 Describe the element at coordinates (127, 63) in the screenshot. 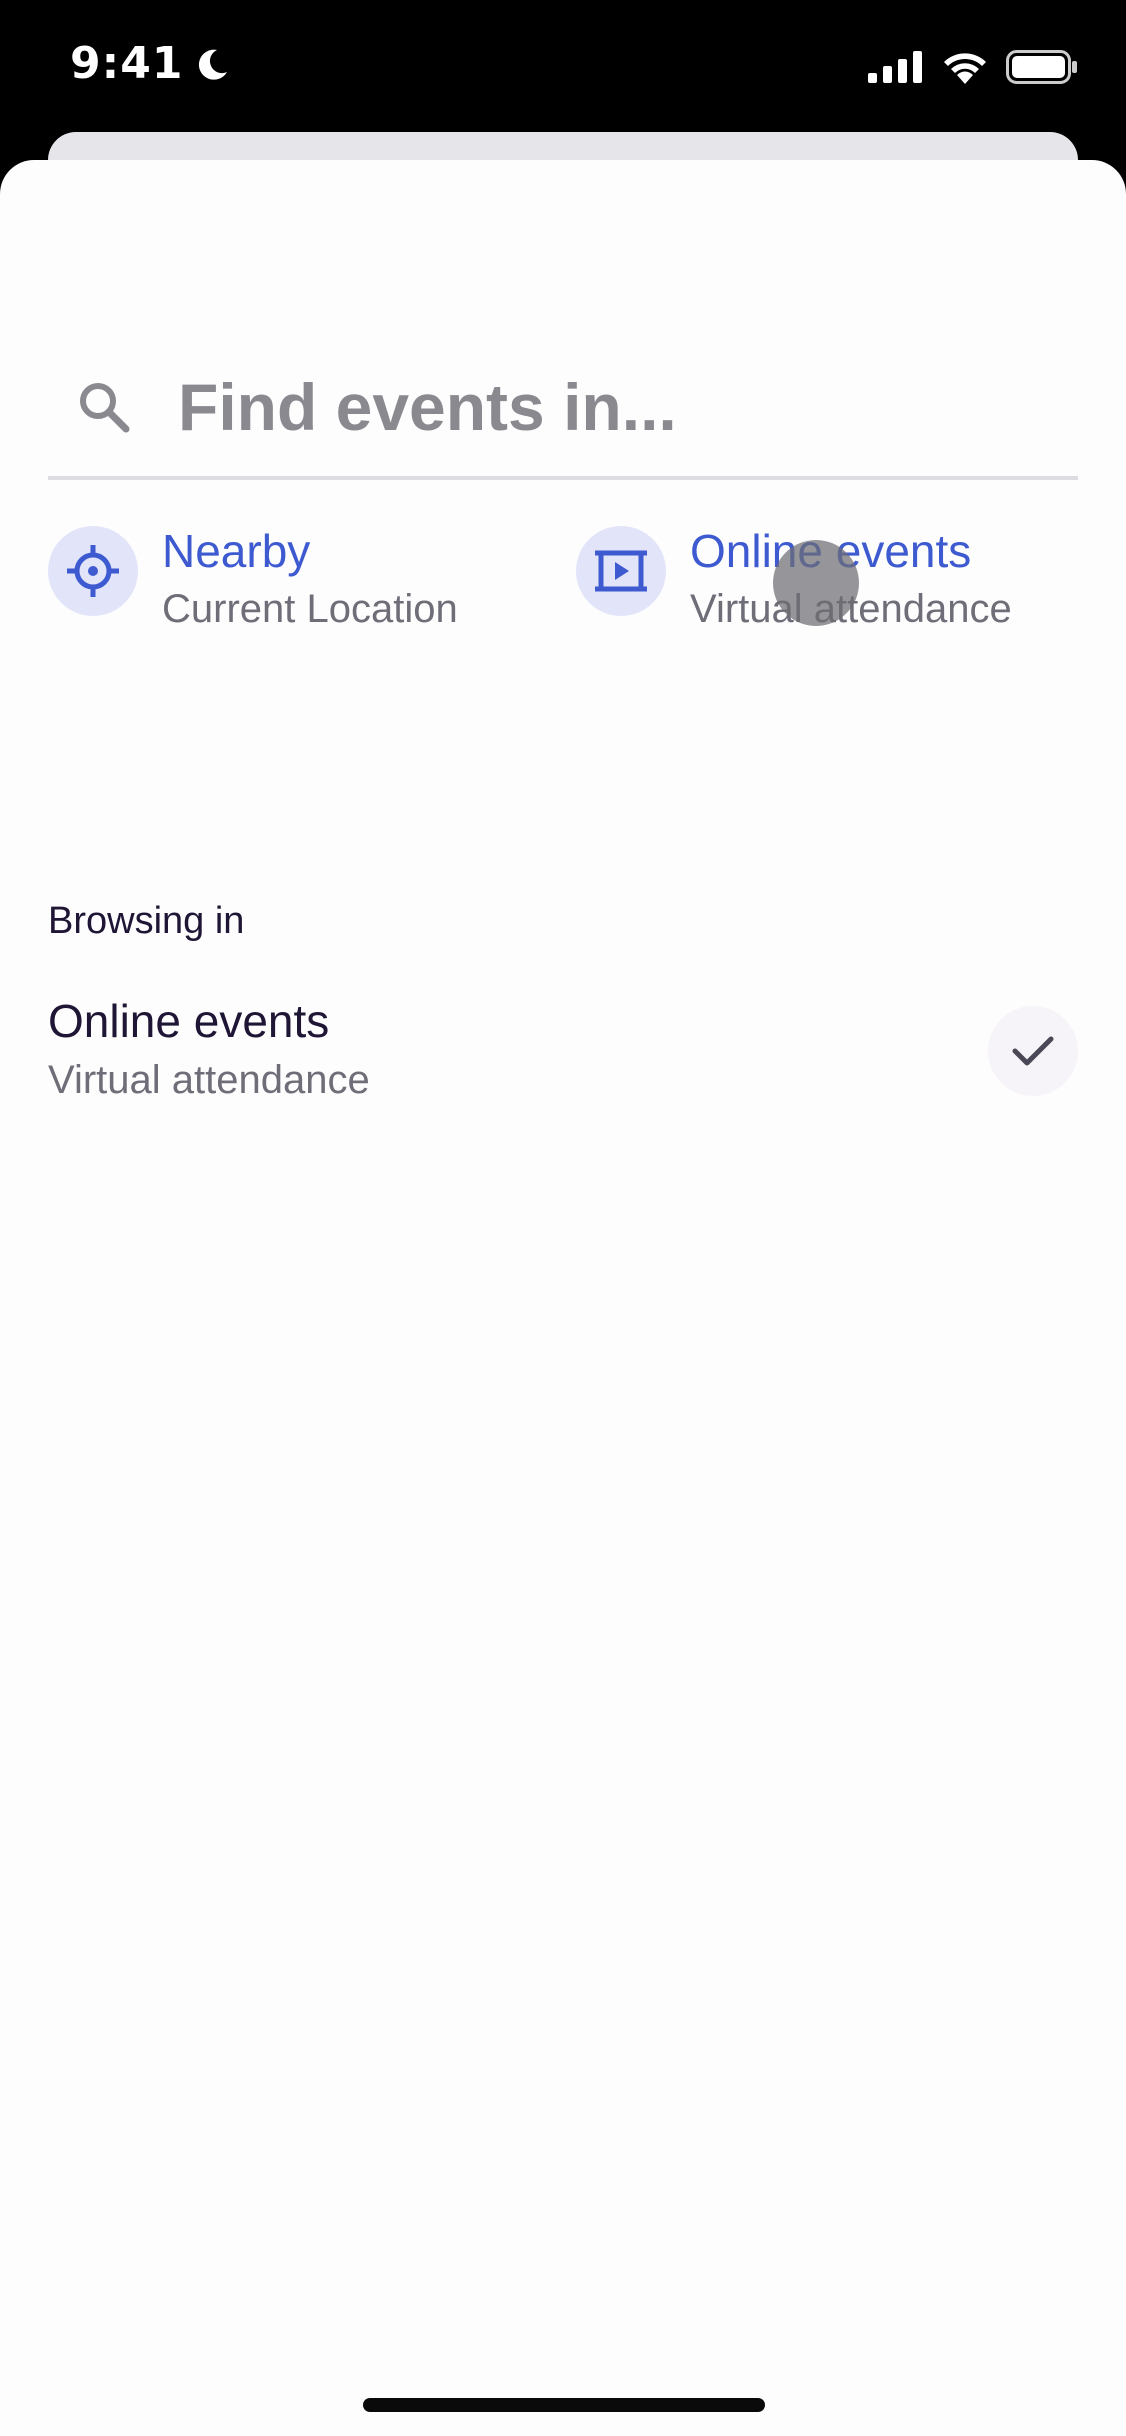

I see `clock-text: 9:41` at that location.